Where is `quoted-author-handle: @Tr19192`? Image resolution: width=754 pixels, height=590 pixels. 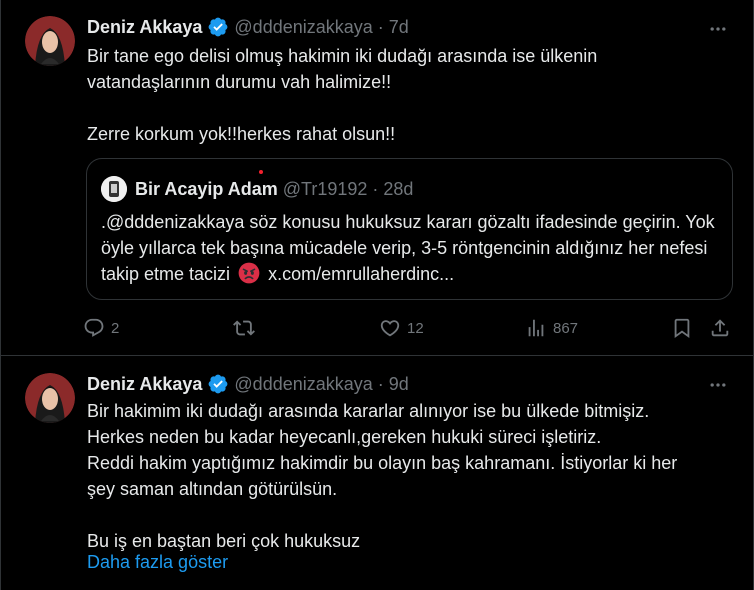 quoted-author-handle: @Tr19192 is located at coordinates (325, 189).